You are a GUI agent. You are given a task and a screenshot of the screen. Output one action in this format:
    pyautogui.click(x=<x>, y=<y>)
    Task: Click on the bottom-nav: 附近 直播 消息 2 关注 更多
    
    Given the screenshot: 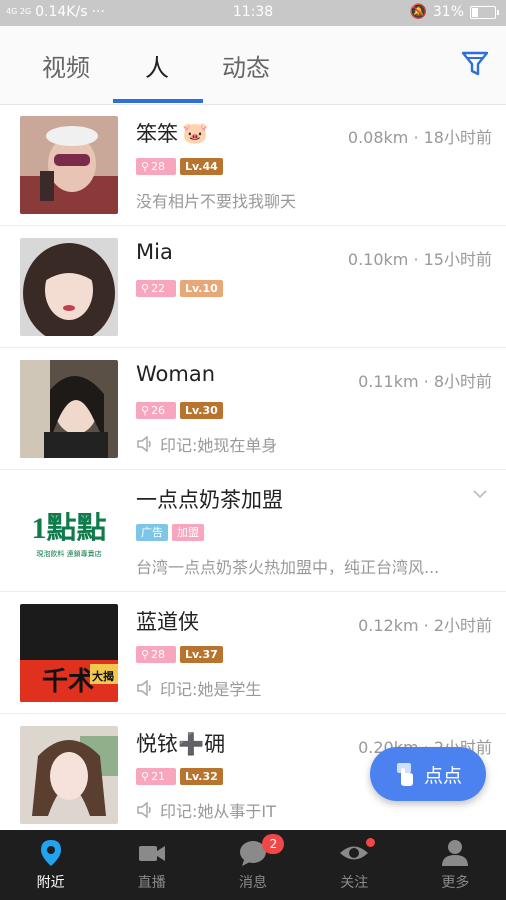 What is the action you would take?
    pyautogui.click(x=253, y=865)
    